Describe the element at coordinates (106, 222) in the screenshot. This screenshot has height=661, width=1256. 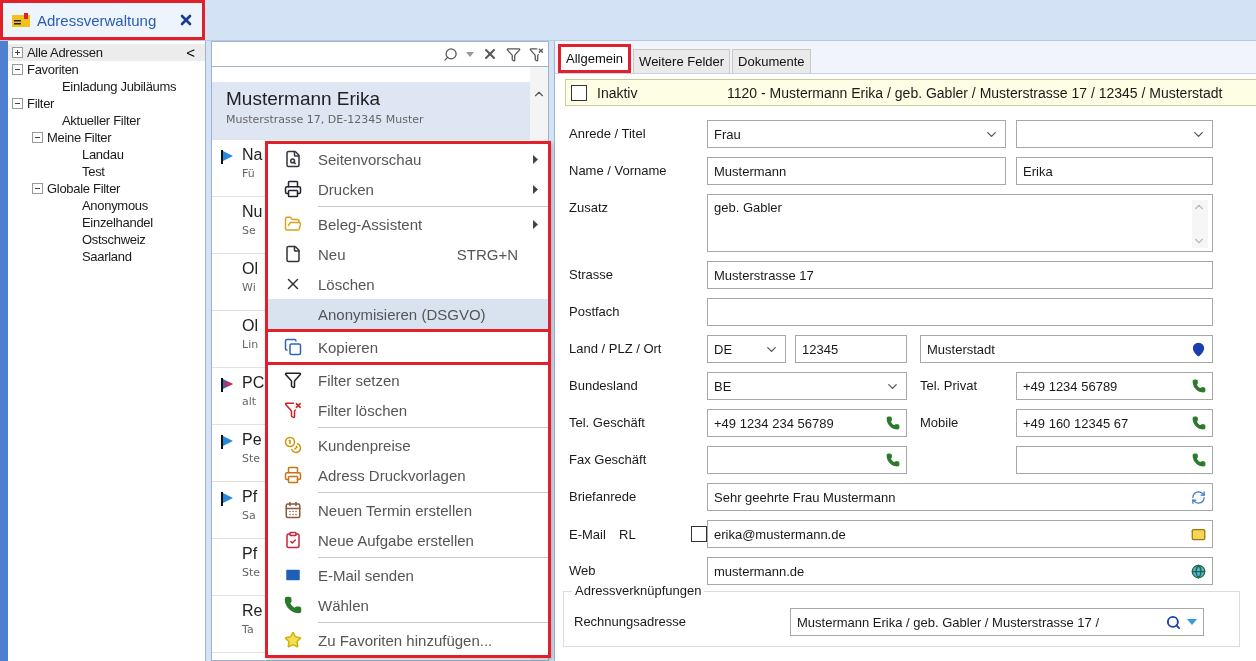
I see `tree-item: Einzelhandel` at that location.